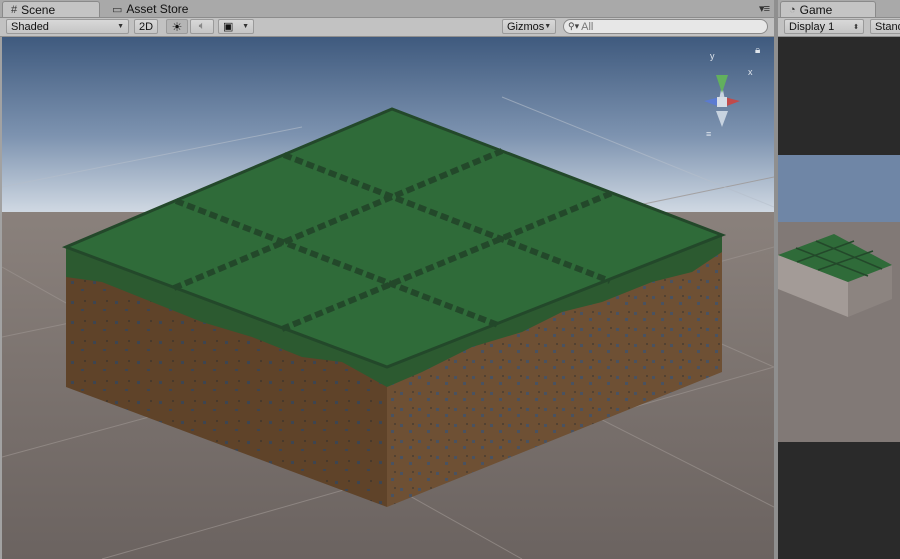 The height and width of the screenshot is (559, 900). Describe the element at coordinates (712, 56) in the screenshot. I see `gizmo-y-label: y` at that location.